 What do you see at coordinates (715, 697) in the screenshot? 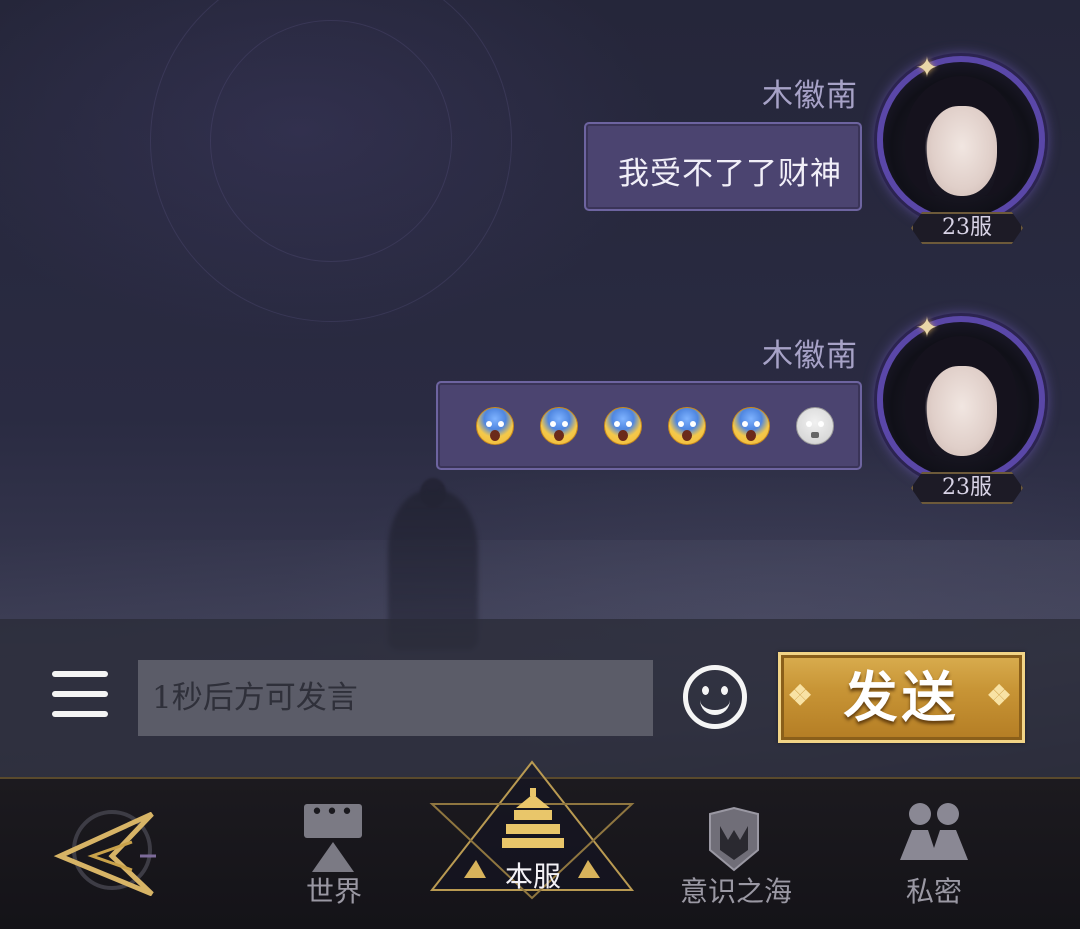
I see `emoji-icon` at bounding box center [715, 697].